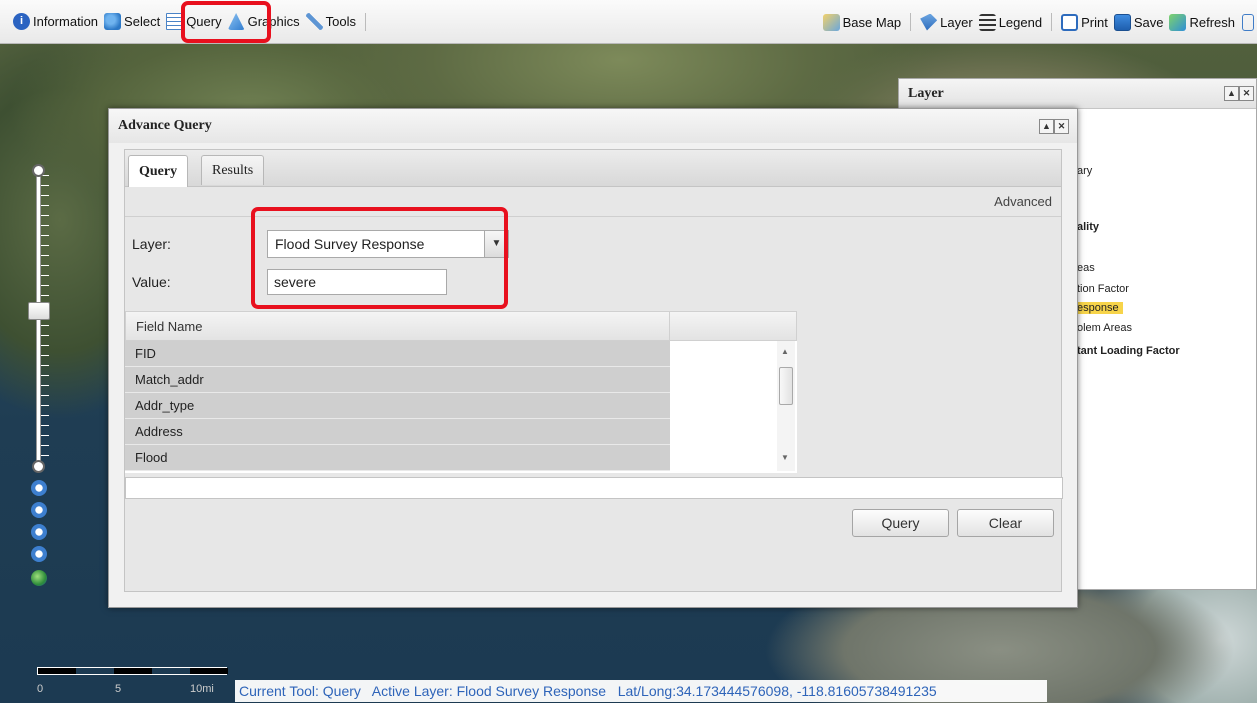  Describe the element at coordinates (785, 351) in the screenshot. I see `scroll-up-icon: ▲` at that location.